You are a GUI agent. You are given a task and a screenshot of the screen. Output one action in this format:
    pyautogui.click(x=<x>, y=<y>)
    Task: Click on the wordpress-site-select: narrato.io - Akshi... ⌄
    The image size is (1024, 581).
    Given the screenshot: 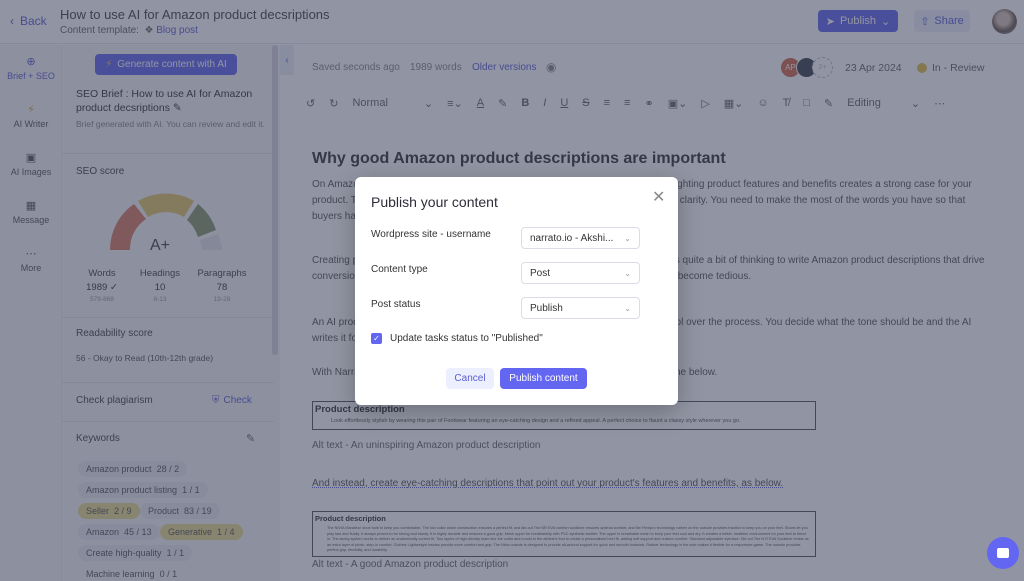 What is the action you would take?
    pyautogui.click(x=580, y=238)
    